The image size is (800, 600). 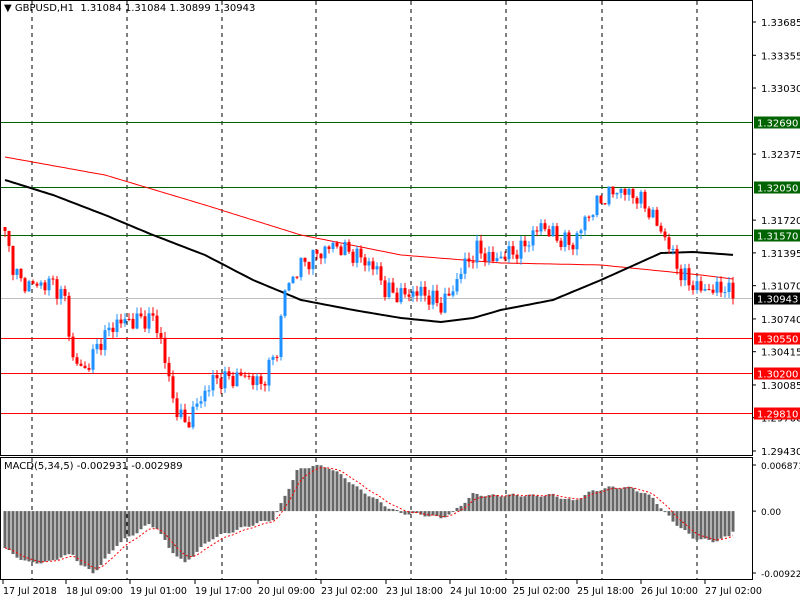 I want to click on price-tick-label: 1.33355, so click(x=780, y=56).